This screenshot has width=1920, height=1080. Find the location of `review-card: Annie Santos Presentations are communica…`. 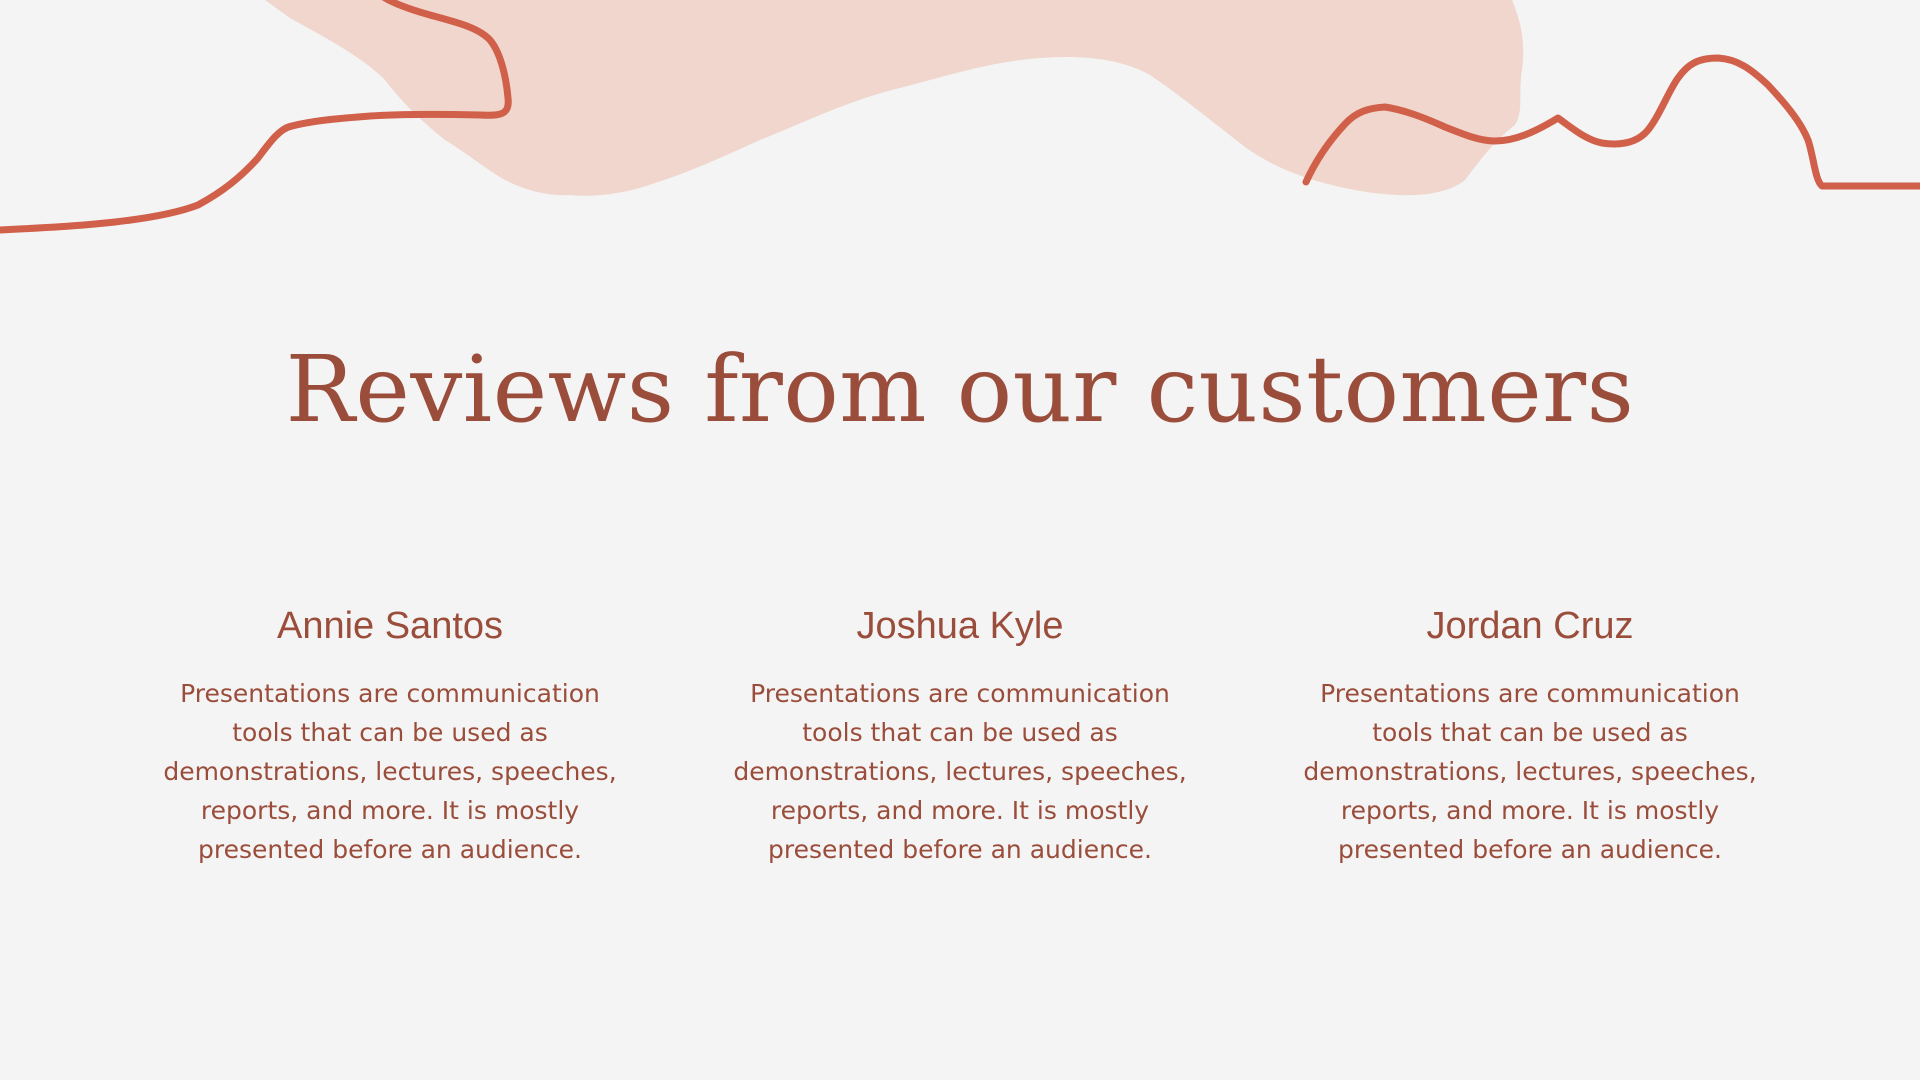

review-card: Annie Santos Presentations are communica… is located at coordinates (390, 733).